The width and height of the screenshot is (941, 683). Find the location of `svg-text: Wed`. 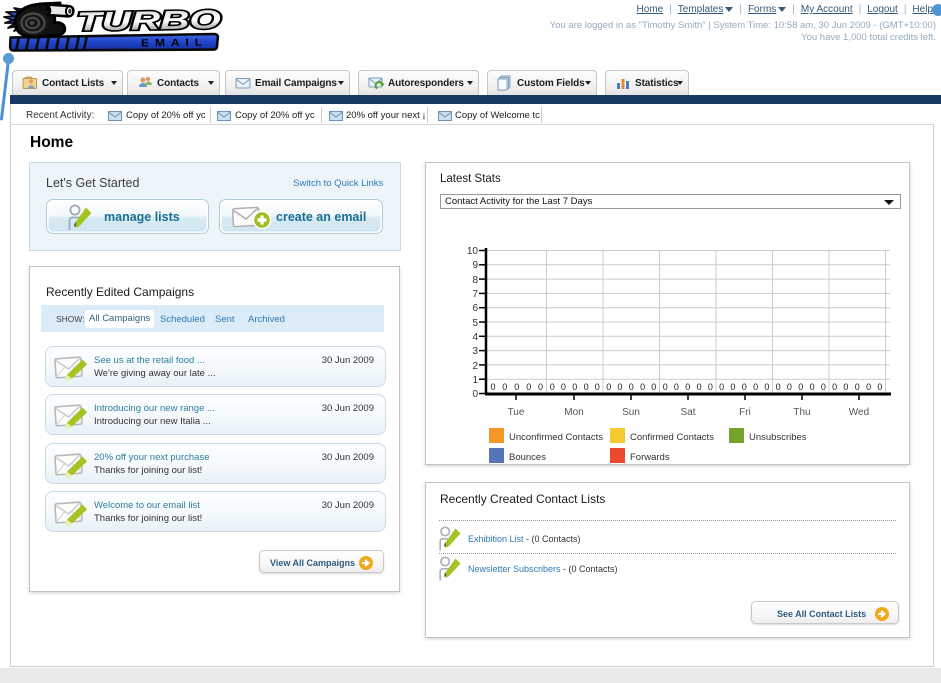

svg-text: Wed is located at coordinates (859, 412).